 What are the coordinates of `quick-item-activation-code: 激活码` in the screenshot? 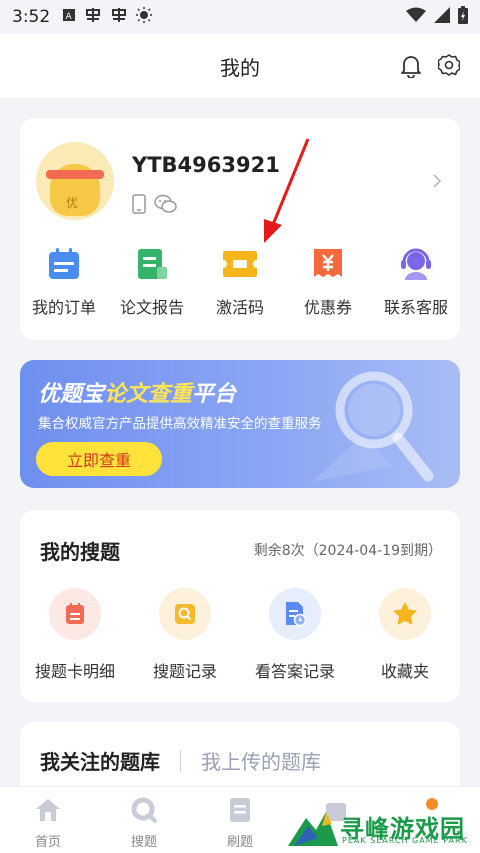 It's located at (240, 282).